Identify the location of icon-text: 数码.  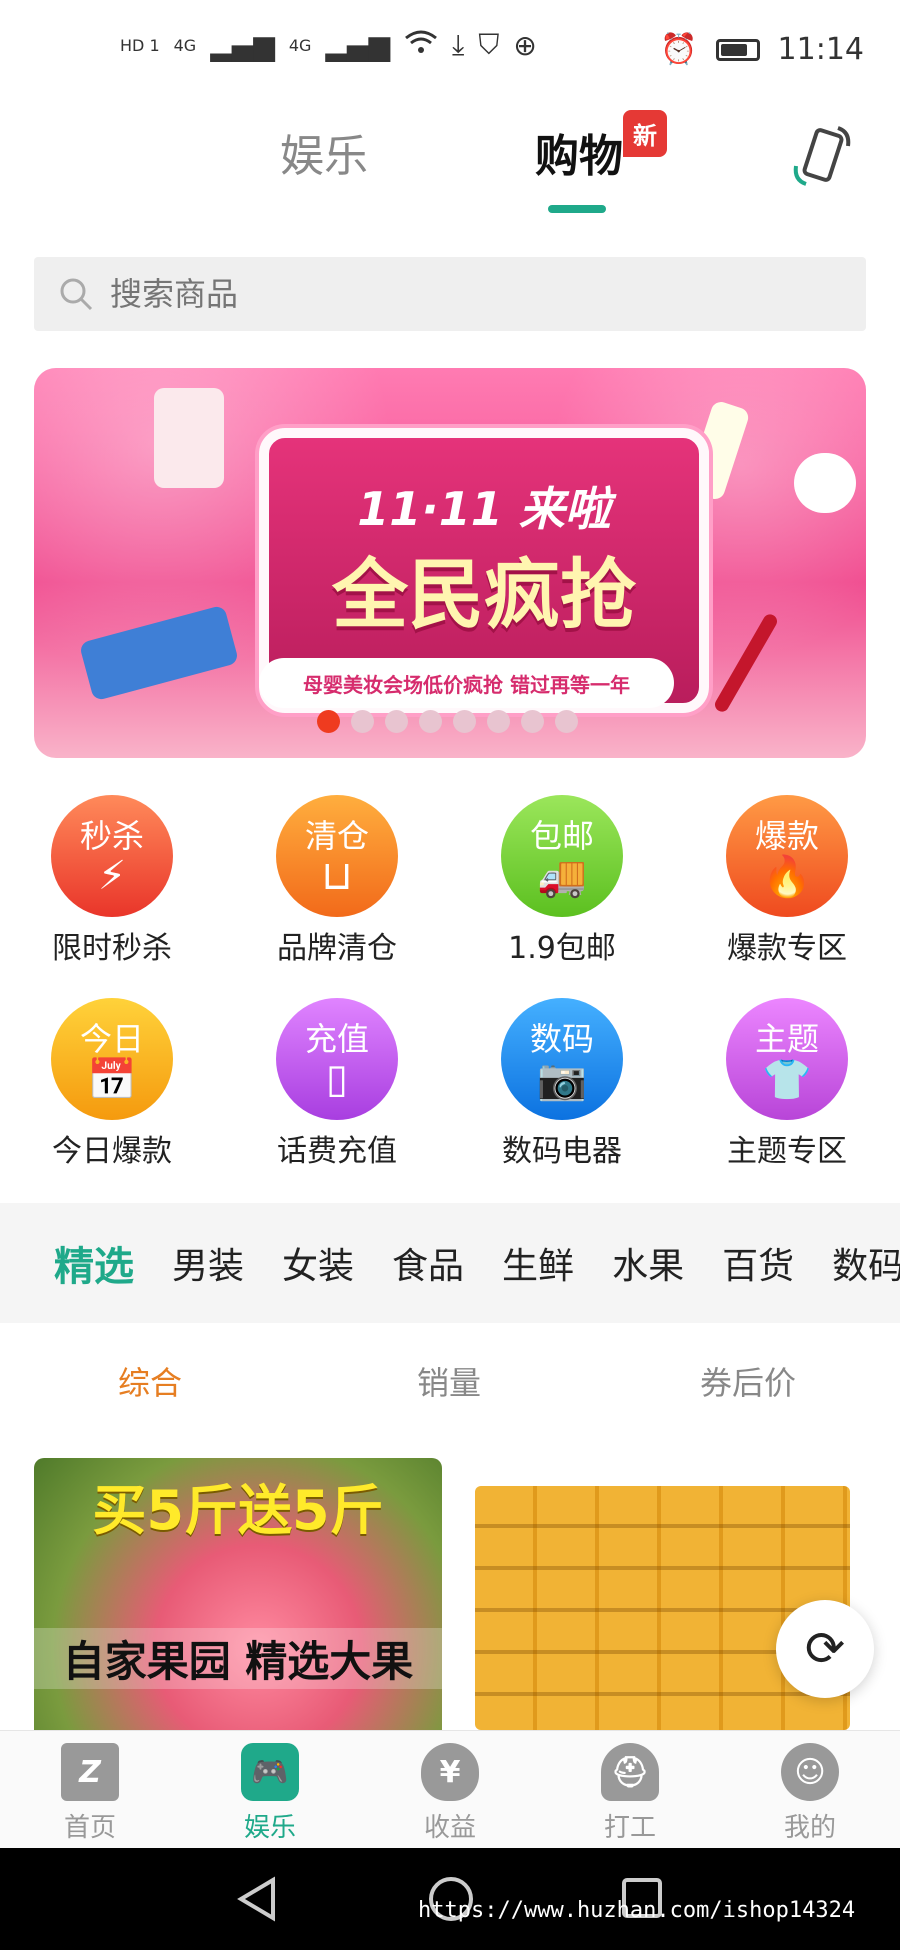
(561, 1039).